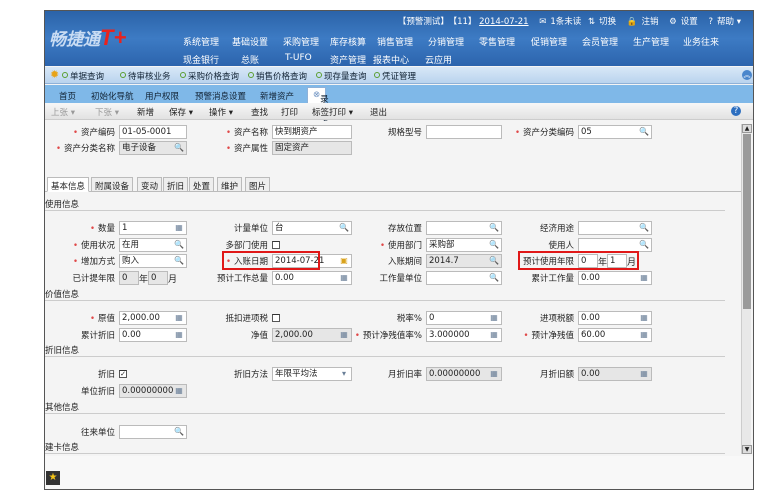  What do you see at coordinates (558, 22) in the screenshot?
I see `mail-link: ✉ 1条未读` at bounding box center [558, 22].